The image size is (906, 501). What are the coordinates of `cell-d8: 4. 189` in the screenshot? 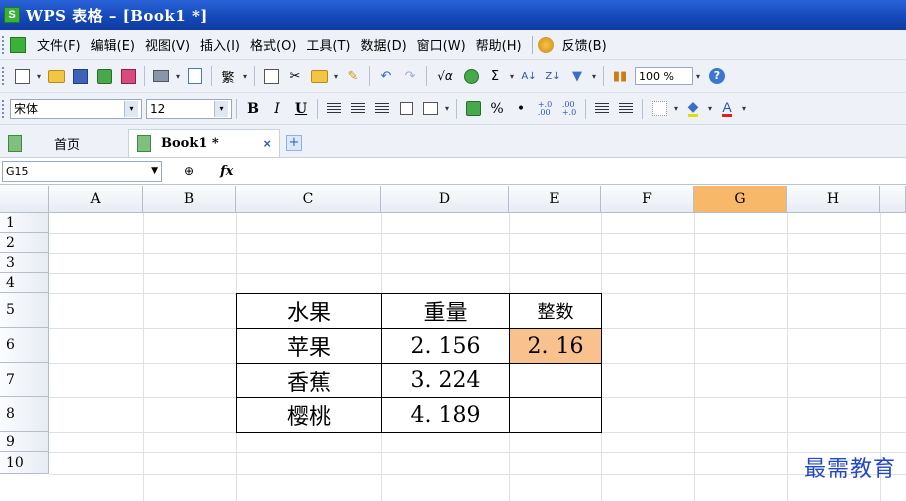 It's located at (445, 415).